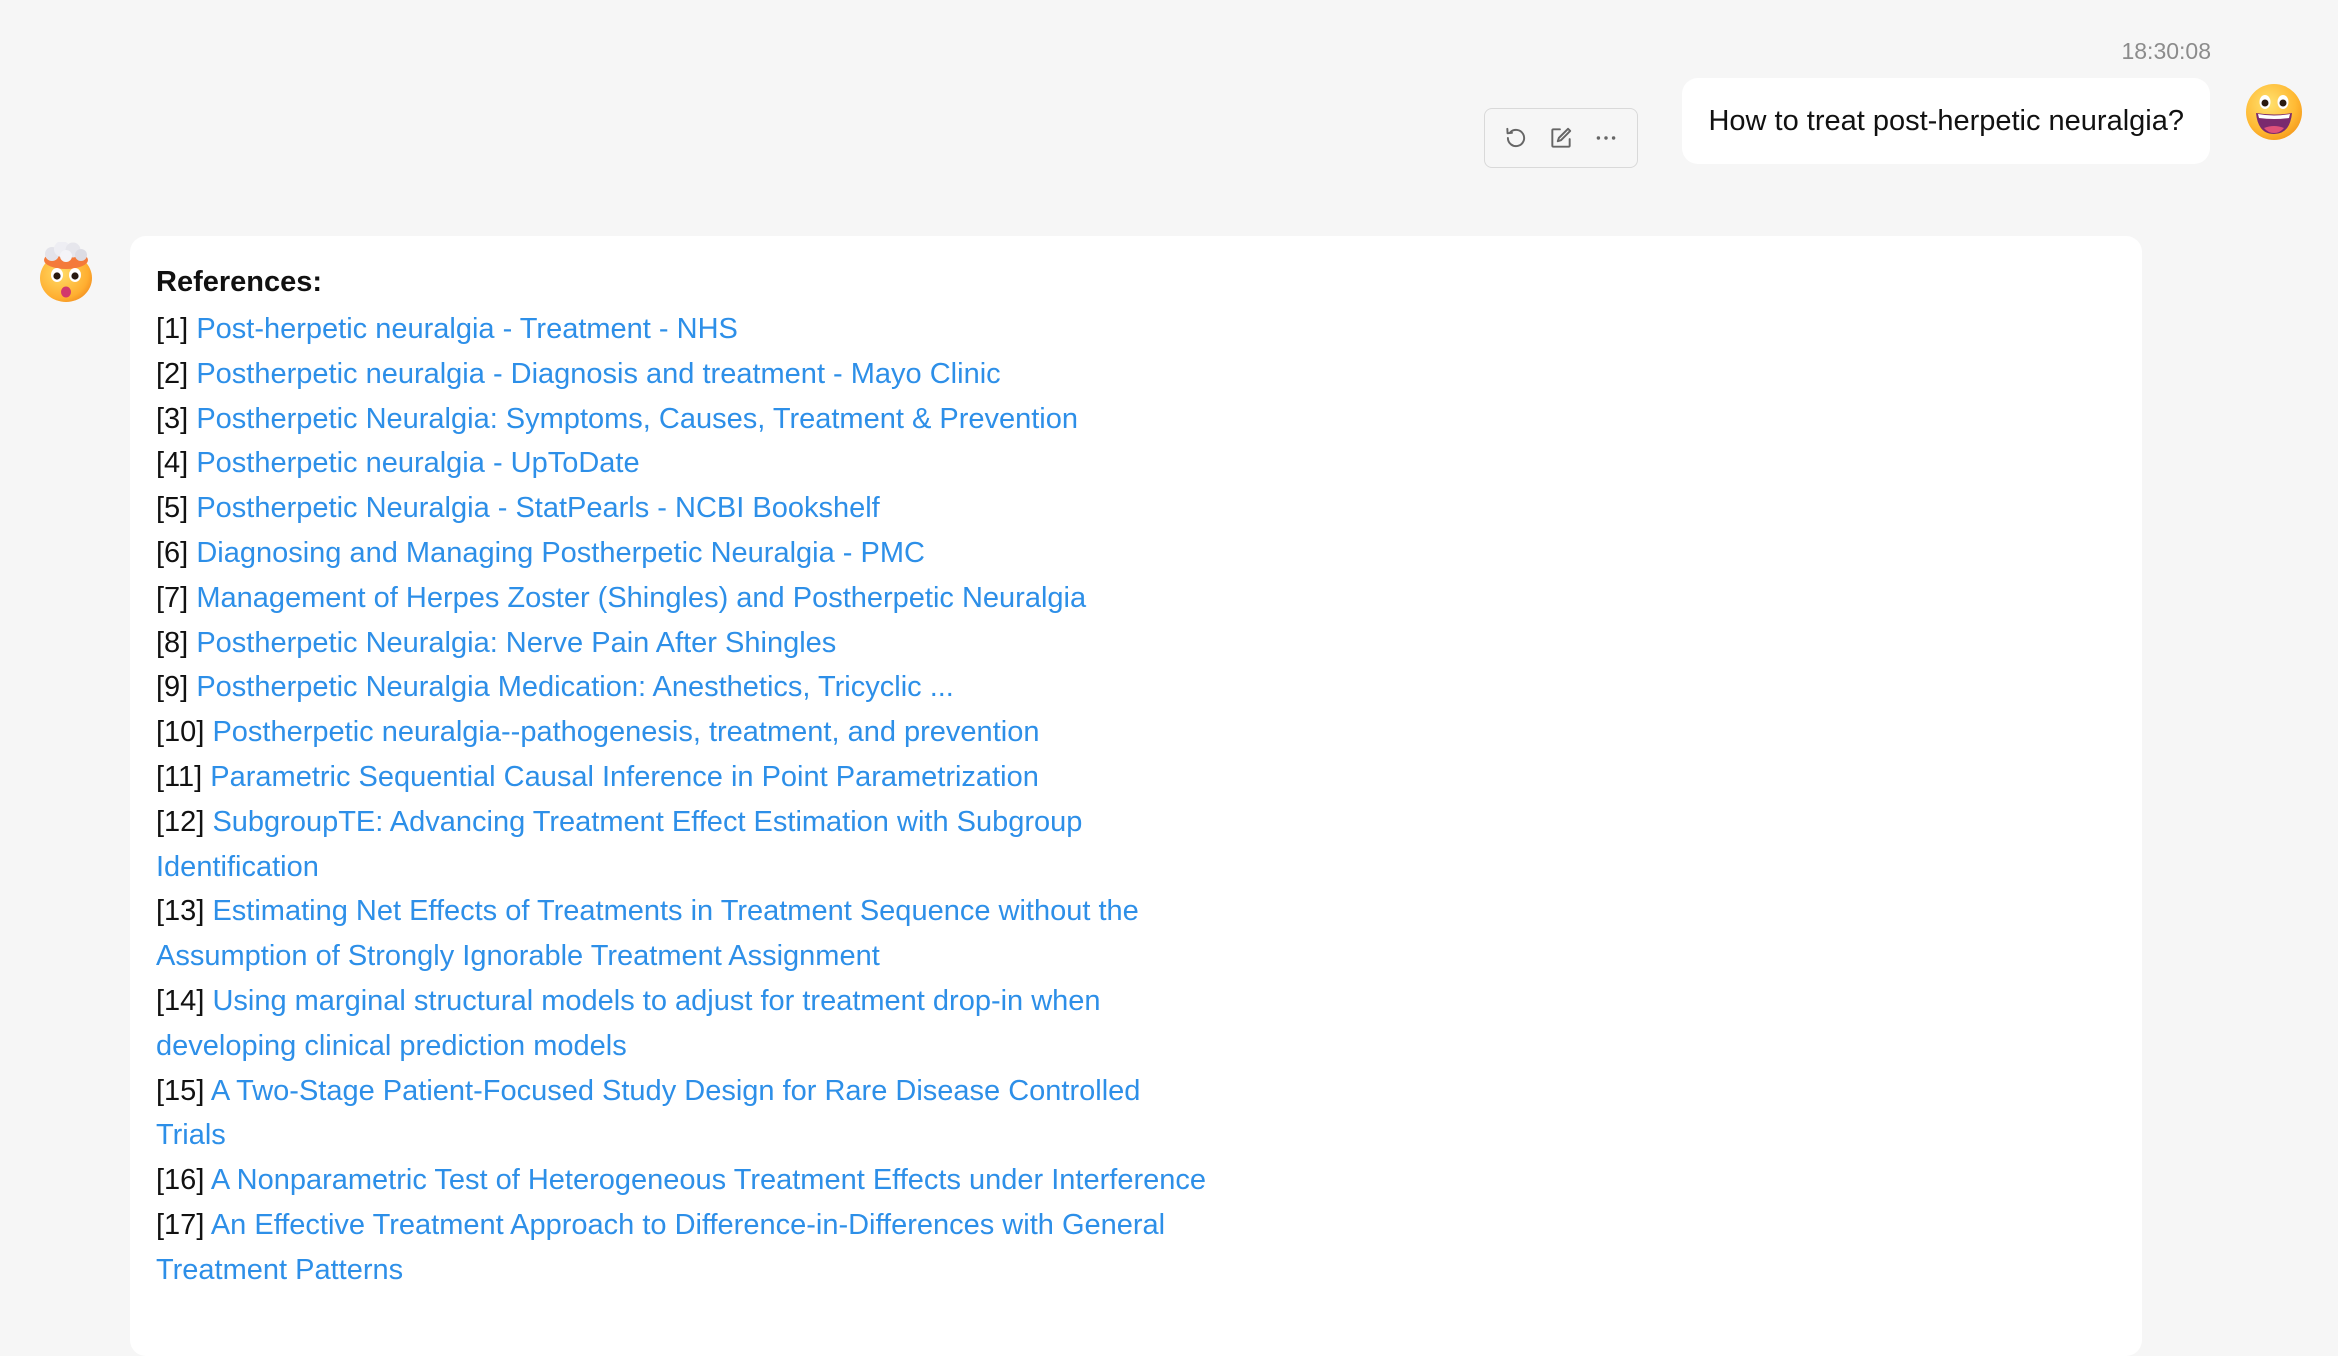 This screenshot has height=1356, width=2338. I want to click on edit-icon, so click(1561, 138).